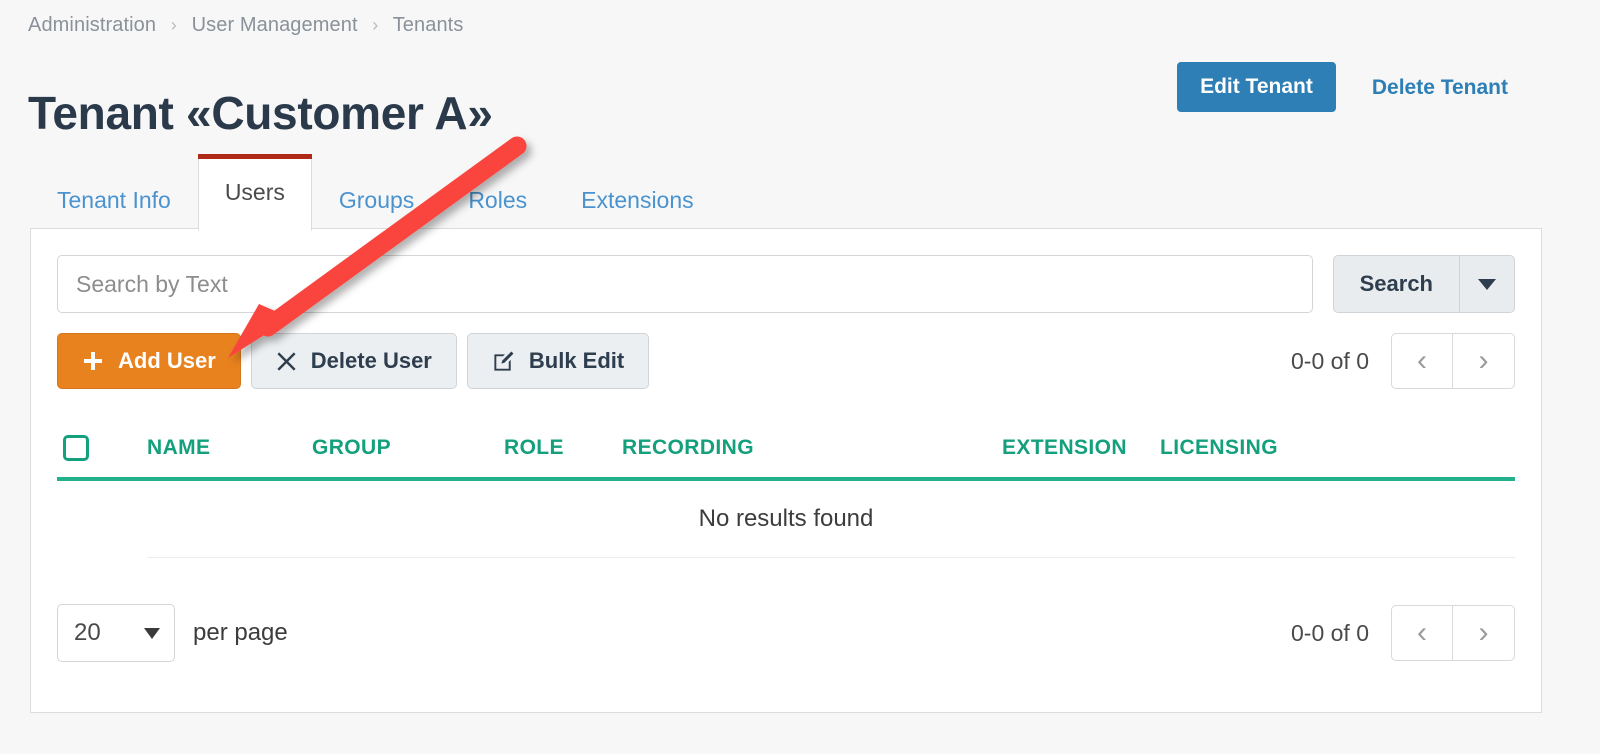 The image size is (1600, 754). What do you see at coordinates (371, 360) in the screenshot?
I see `delete-user-label: Delete User` at bounding box center [371, 360].